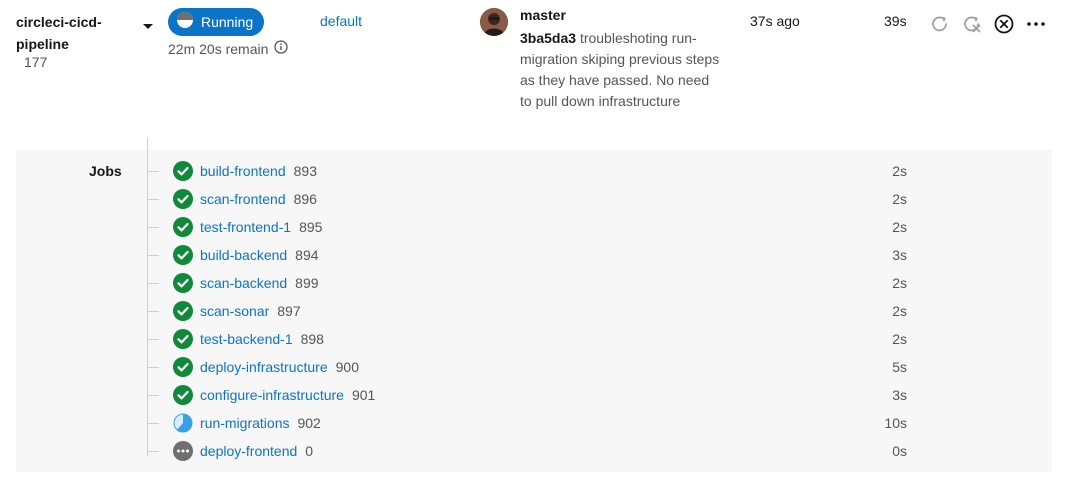 The width and height of the screenshot is (1068, 489). Describe the element at coordinates (244, 423) in the screenshot. I see `job-name-link: run-migrations` at that location.